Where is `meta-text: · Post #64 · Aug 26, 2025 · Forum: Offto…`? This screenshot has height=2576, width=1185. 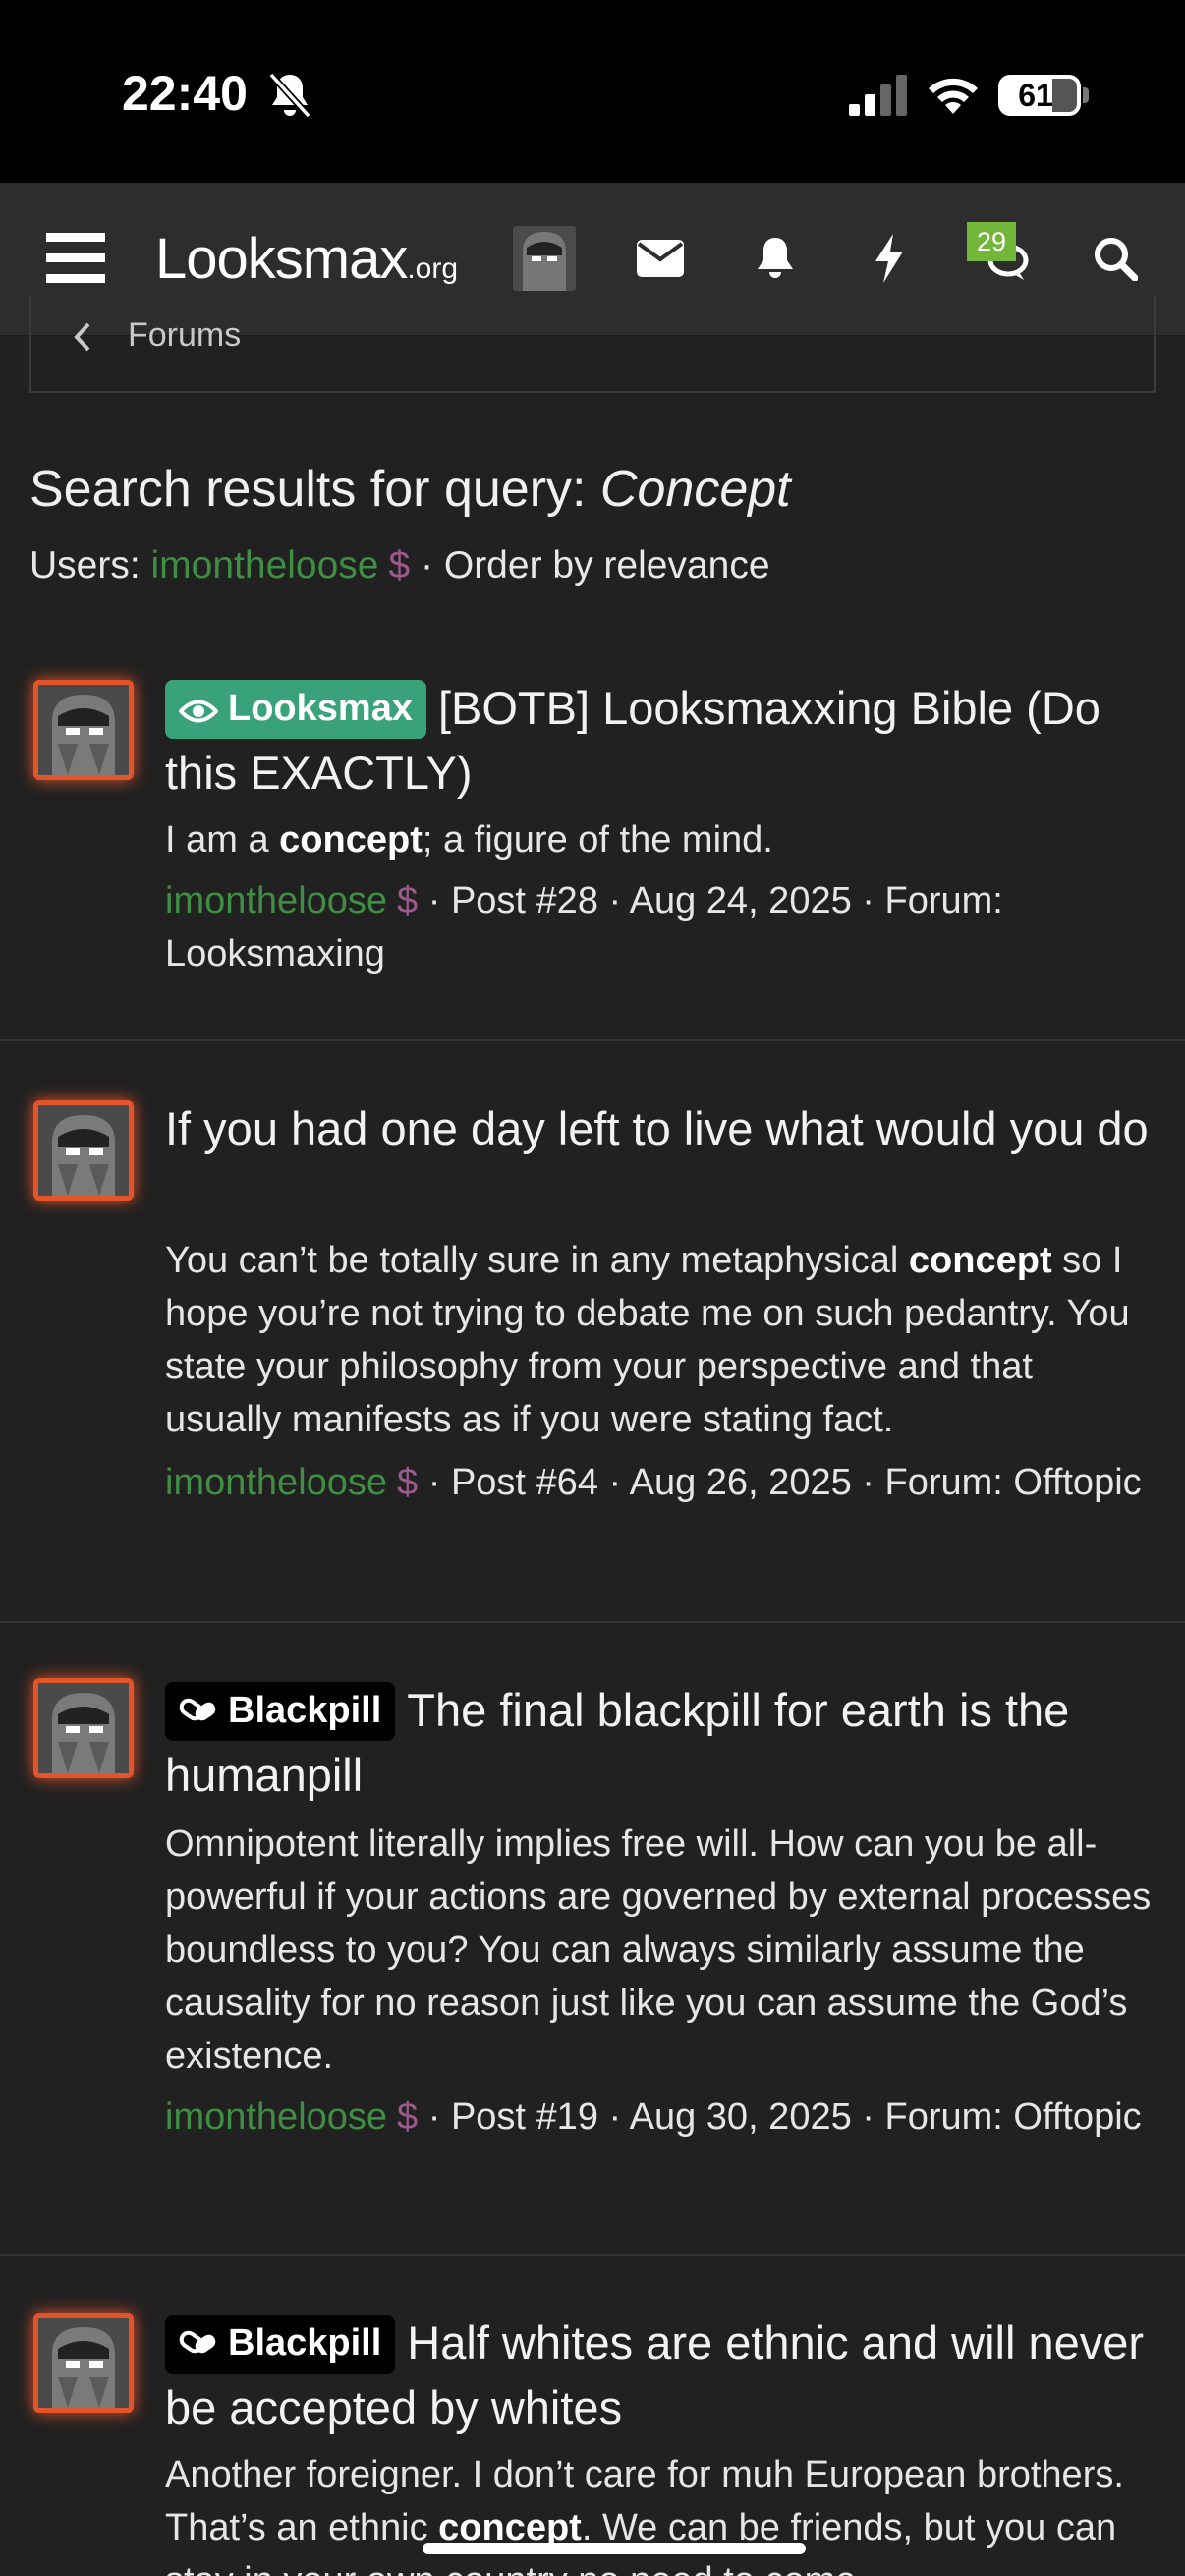
meta-text: · Post #64 · Aug 26, 2025 · Forum: Offto… is located at coordinates (780, 1482).